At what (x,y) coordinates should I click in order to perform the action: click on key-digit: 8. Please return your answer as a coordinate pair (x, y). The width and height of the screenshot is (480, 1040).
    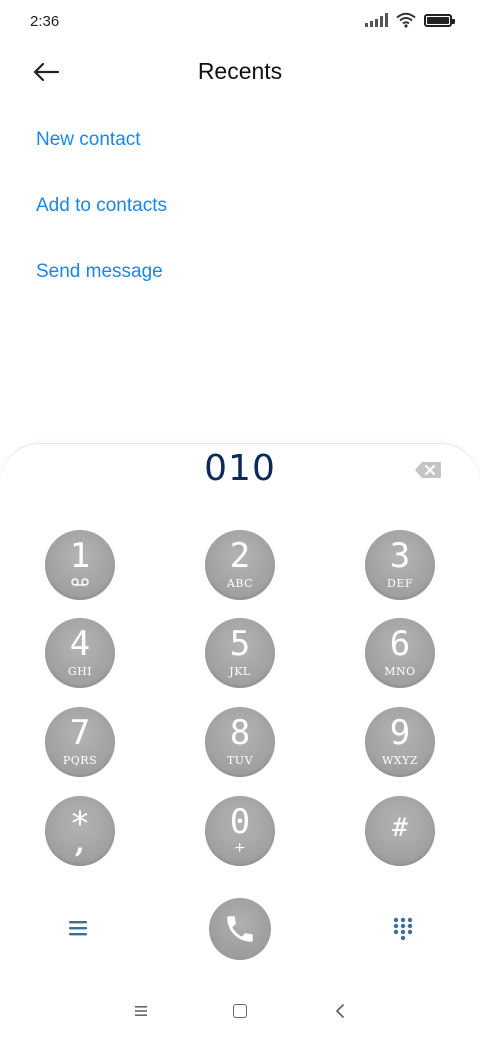
    Looking at the image, I should click on (240, 733).